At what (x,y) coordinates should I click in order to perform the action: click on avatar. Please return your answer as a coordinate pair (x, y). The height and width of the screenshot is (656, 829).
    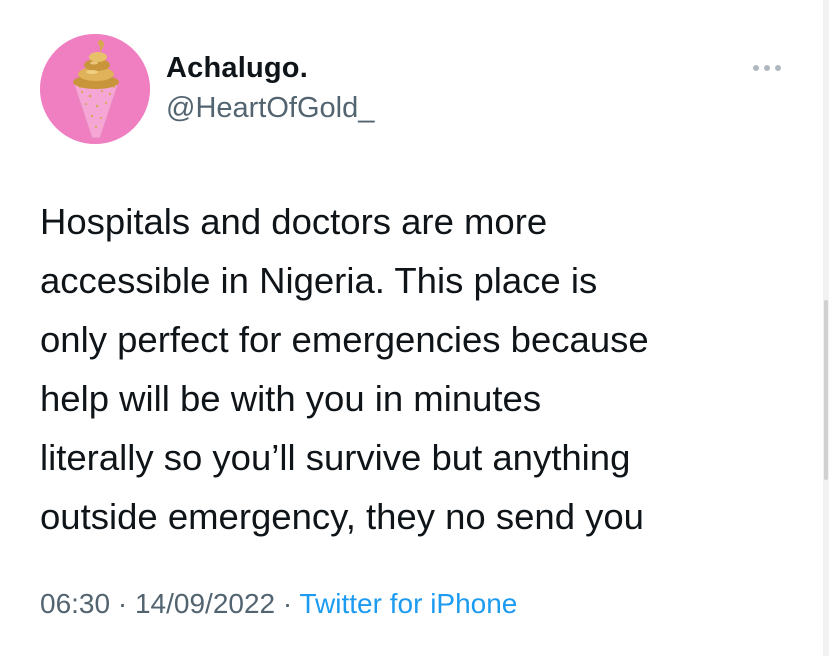
    Looking at the image, I should click on (95, 89).